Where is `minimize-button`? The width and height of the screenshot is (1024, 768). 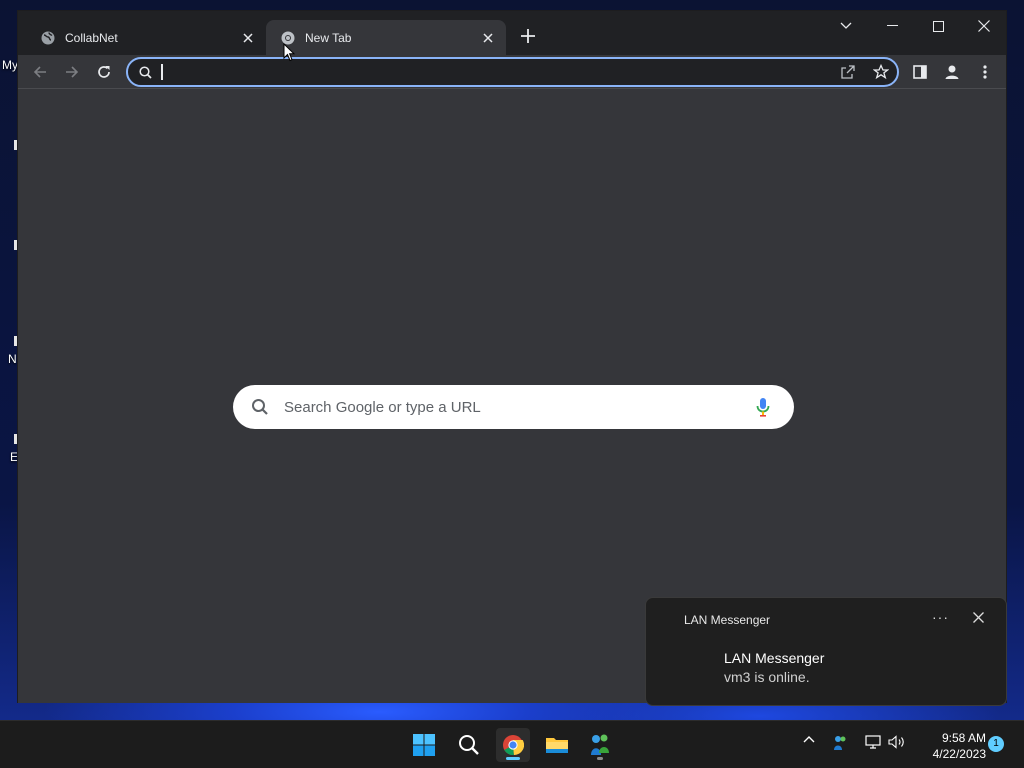 minimize-button is located at coordinates (892, 26).